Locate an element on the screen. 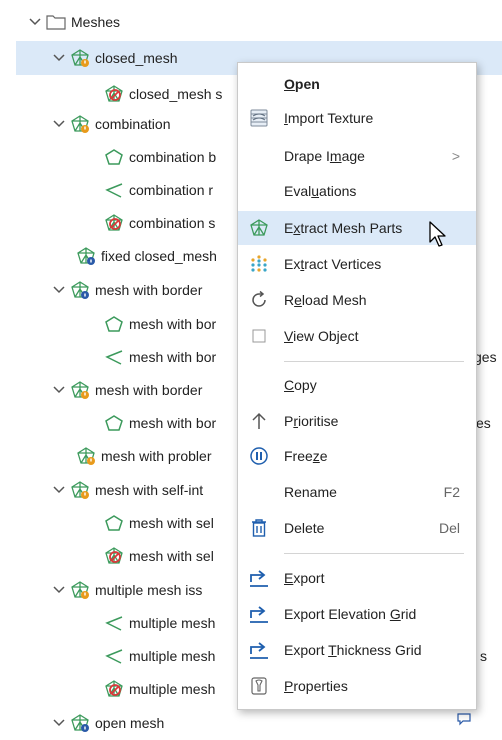  menu-item-copy: Copy is located at coordinates (357, 385).